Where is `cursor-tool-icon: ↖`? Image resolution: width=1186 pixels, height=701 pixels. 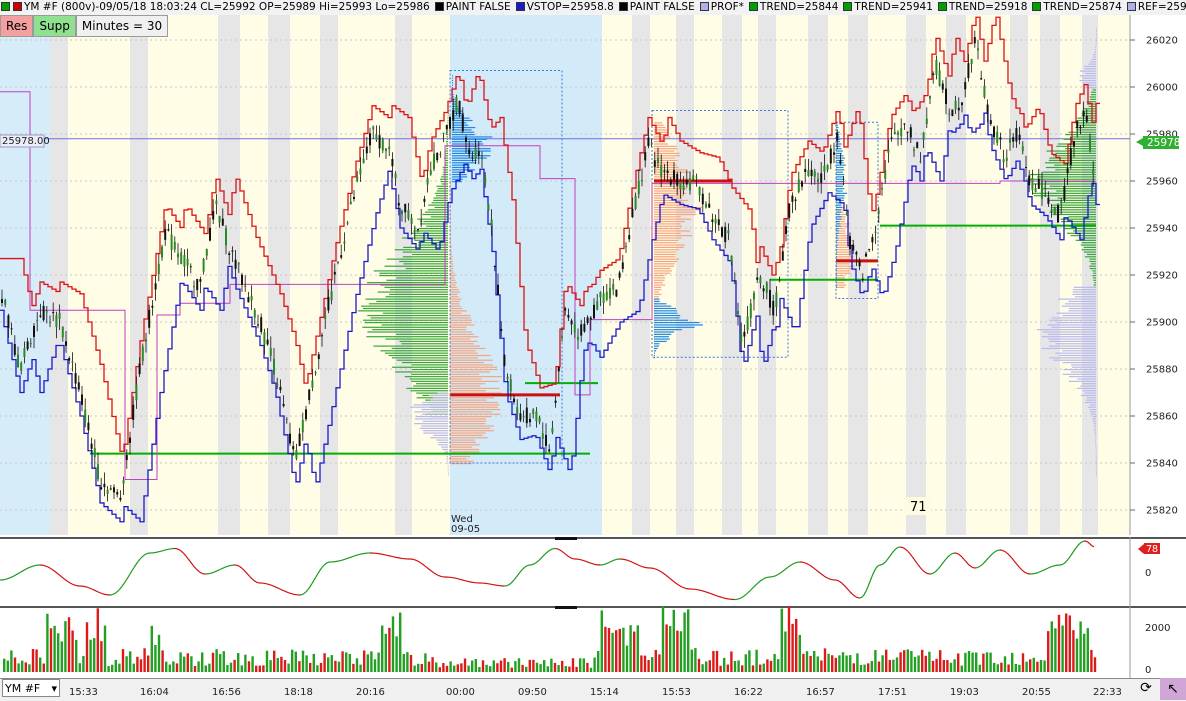 cursor-tool-icon: ↖ is located at coordinates (1173, 689).